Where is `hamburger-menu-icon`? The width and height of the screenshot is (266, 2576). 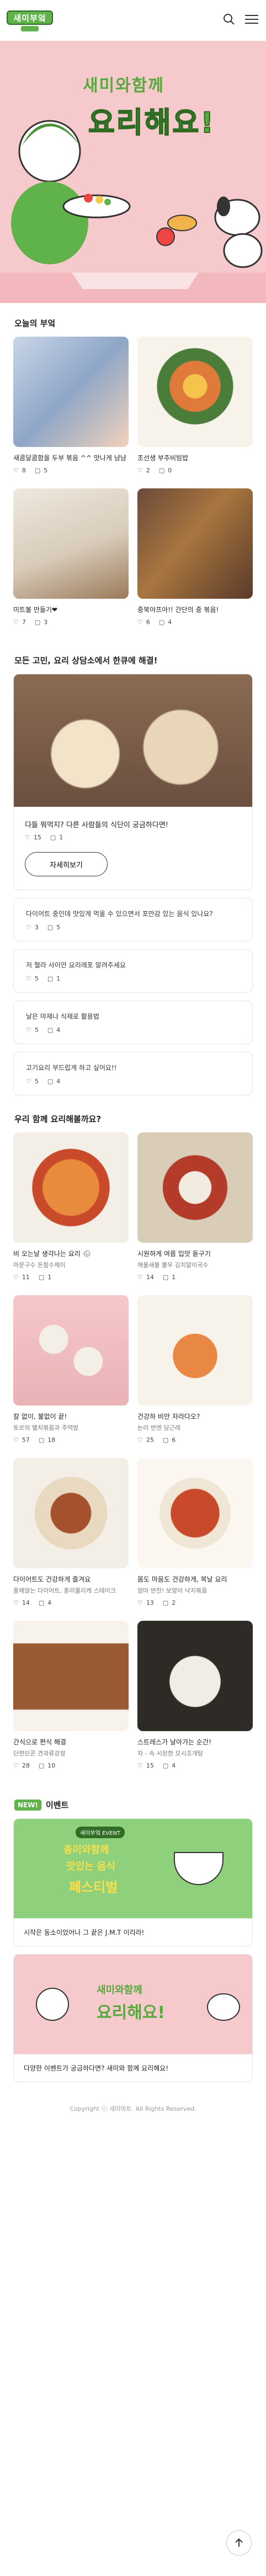
hamburger-menu-icon is located at coordinates (252, 20).